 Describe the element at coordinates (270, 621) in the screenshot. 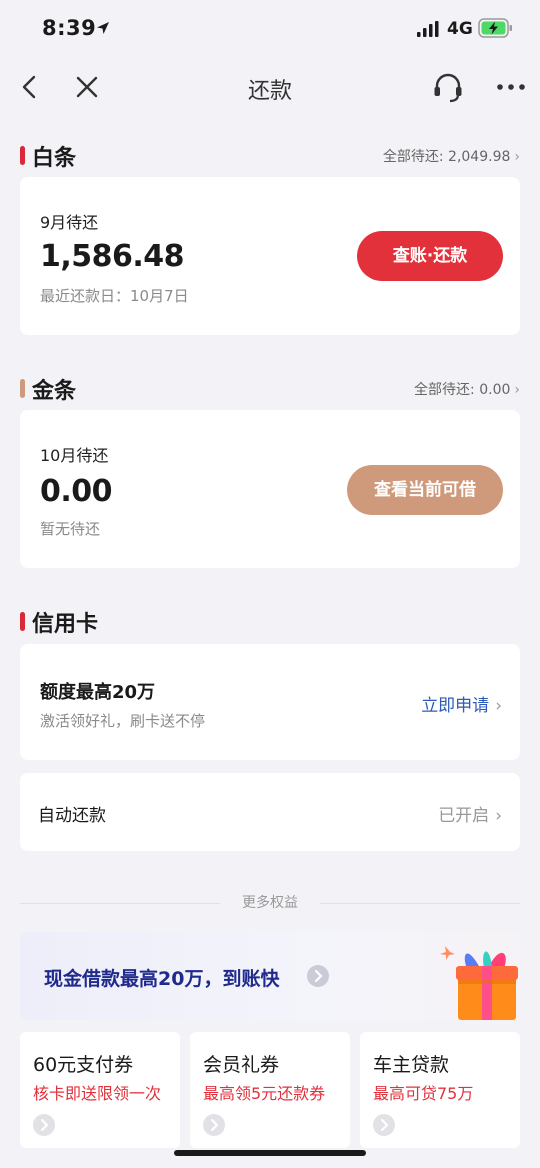

I see `credit-card-header: 信用卡` at that location.